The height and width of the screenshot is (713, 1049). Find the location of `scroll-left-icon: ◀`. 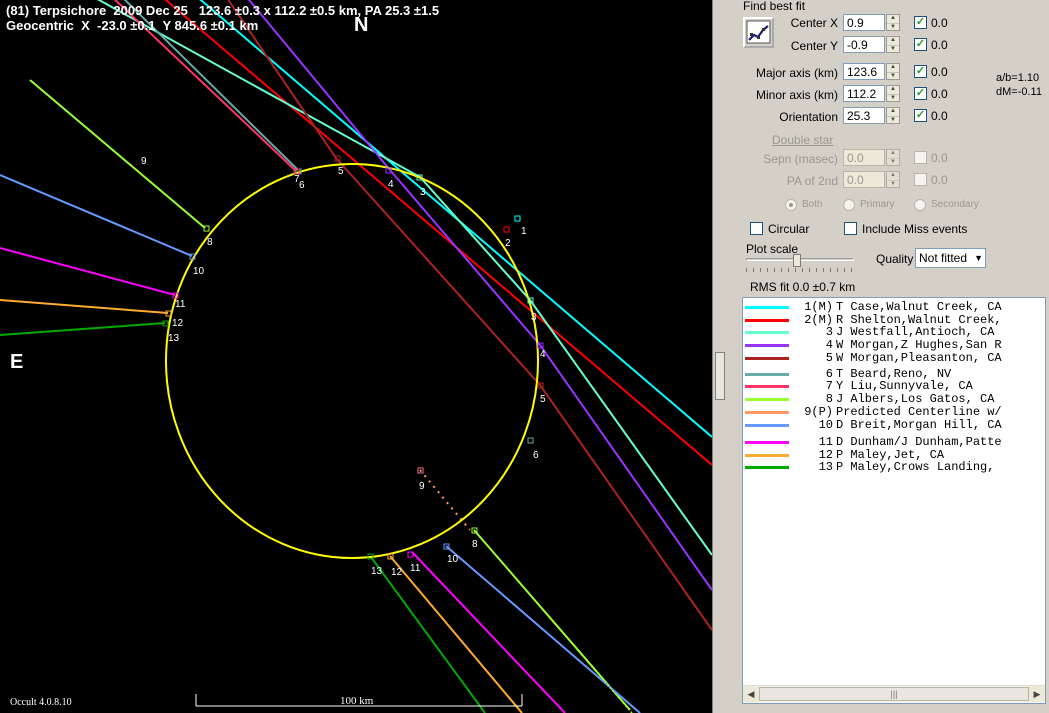

scroll-left-icon: ◀ is located at coordinates (751, 694).